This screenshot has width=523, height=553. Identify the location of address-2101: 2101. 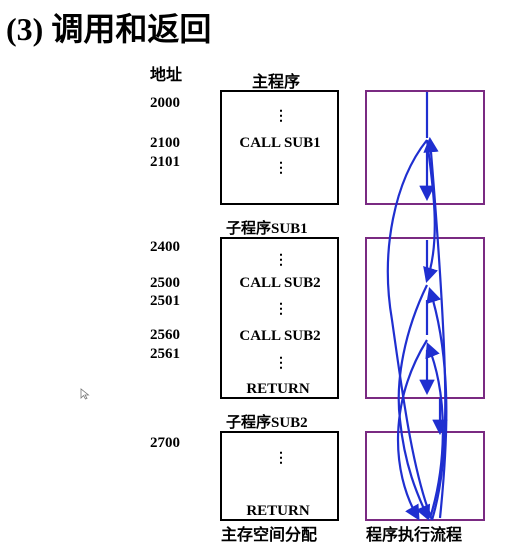
(165, 162).